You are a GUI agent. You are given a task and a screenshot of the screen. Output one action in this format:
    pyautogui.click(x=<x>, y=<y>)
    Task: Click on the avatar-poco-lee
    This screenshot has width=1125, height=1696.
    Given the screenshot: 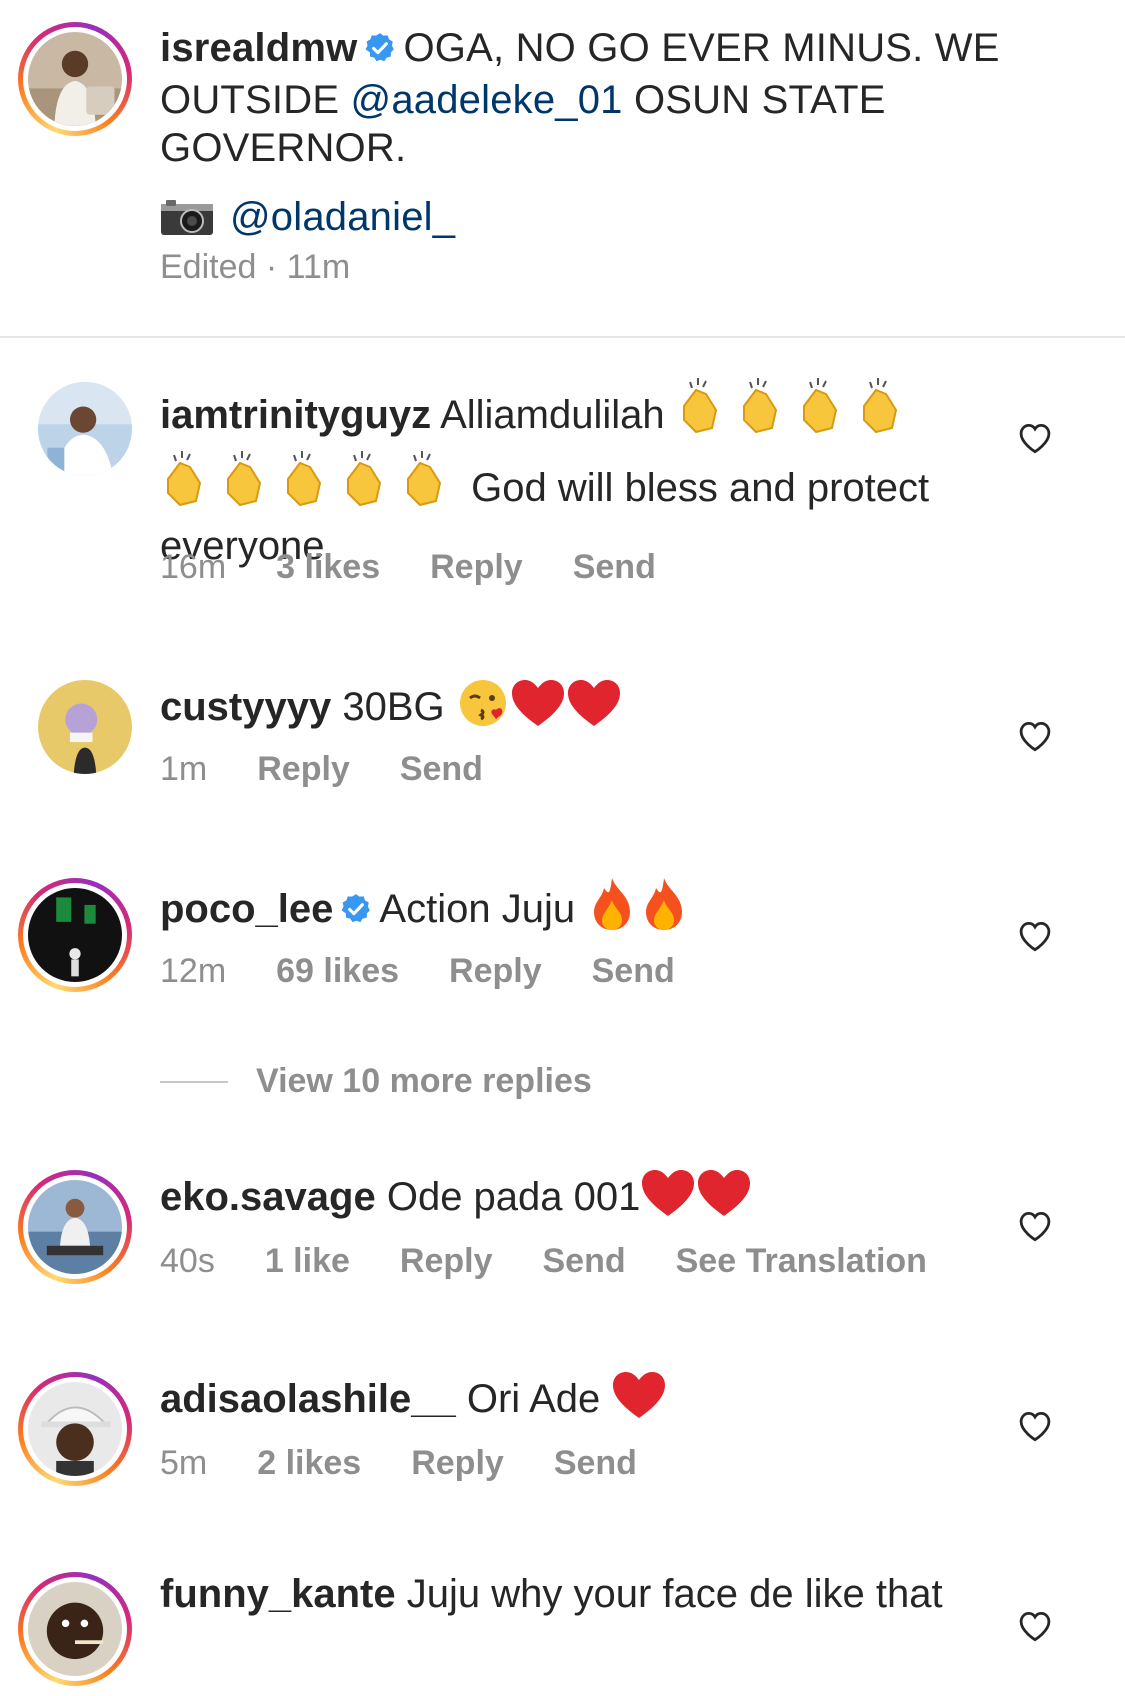 What is the action you would take?
    pyautogui.click(x=75, y=935)
    